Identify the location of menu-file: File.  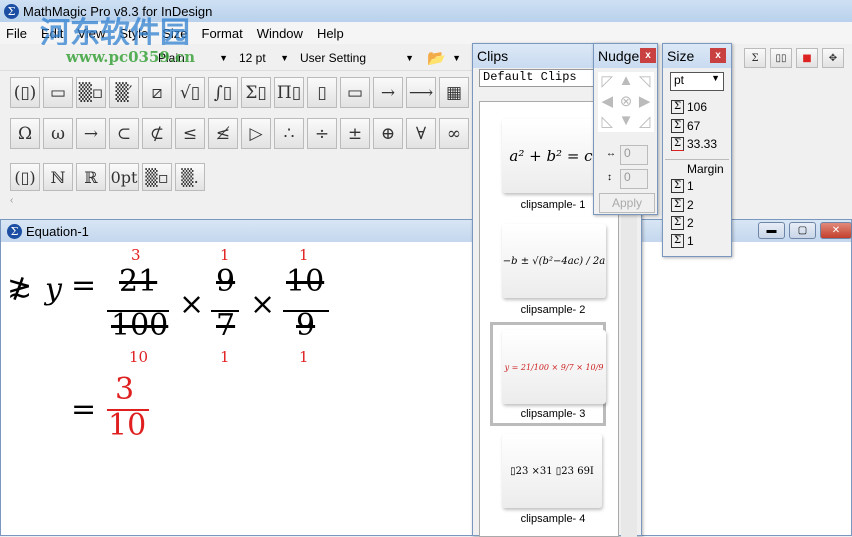
(17, 33).